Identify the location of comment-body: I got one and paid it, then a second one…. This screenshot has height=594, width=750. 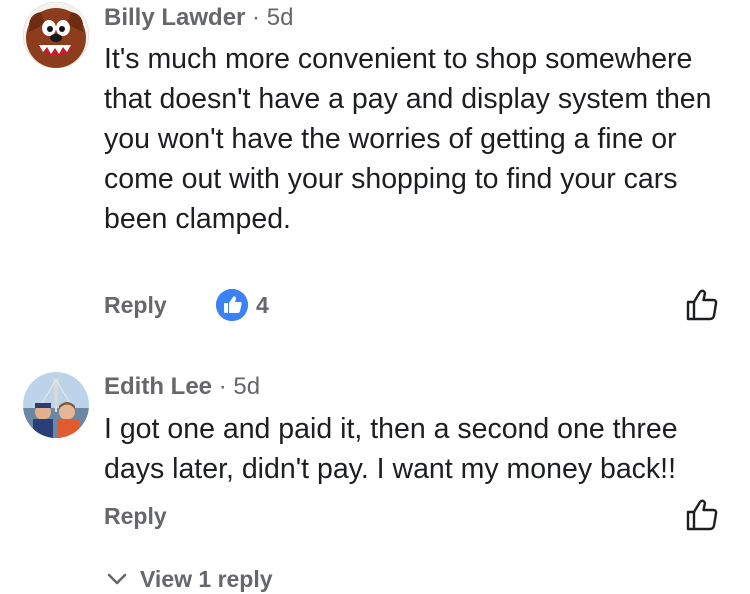
(391, 449).